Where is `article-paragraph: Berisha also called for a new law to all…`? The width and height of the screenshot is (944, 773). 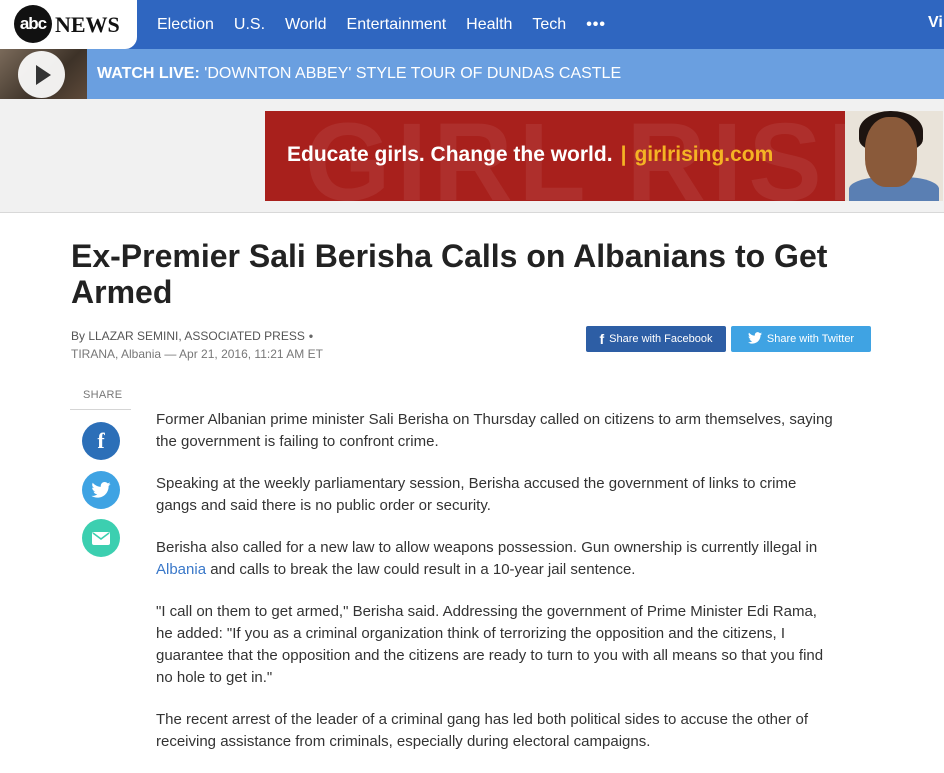
article-paragraph: Berisha also called for a new law to all… is located at coordinates (496, 559).